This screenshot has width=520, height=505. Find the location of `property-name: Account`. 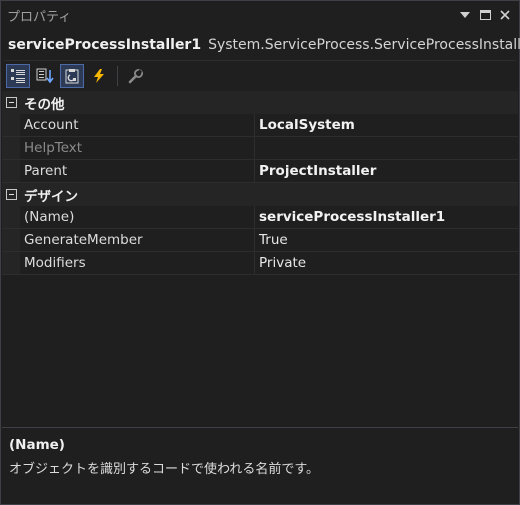

property-name: Account is located at coordinates (137, 125).